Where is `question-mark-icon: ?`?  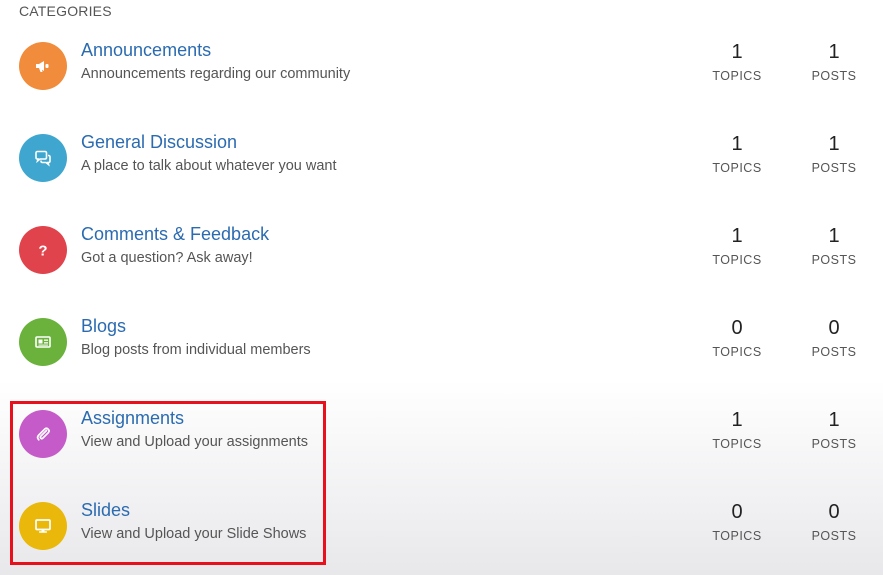
question-mark-icon: ? is located at coordinates (43, 250).